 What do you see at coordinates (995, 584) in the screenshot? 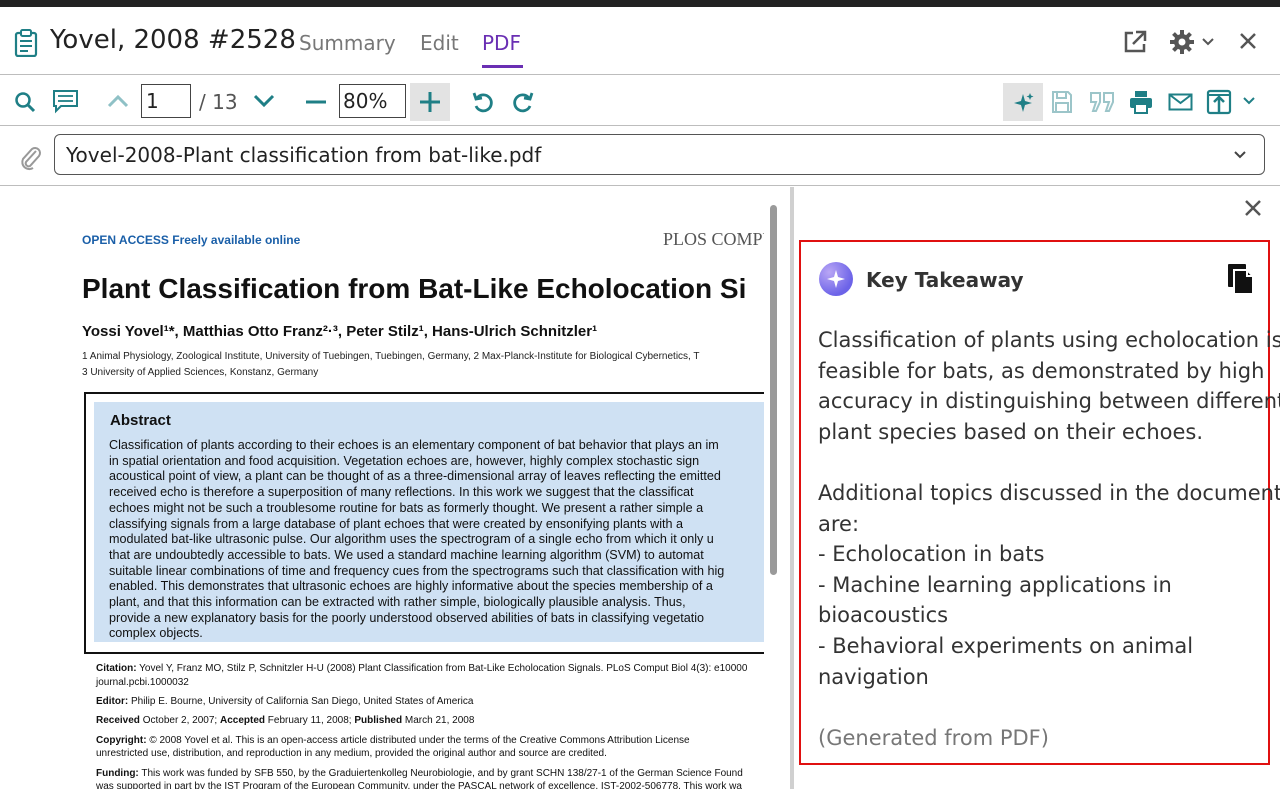
I see `topic-line: - Machine learning applications in` at bounding box center [995, 584].